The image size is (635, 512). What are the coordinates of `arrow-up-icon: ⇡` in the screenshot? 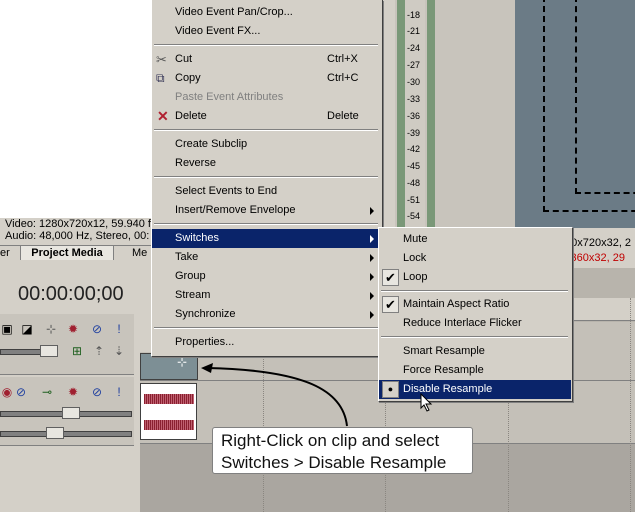 It's located at (99, 351).